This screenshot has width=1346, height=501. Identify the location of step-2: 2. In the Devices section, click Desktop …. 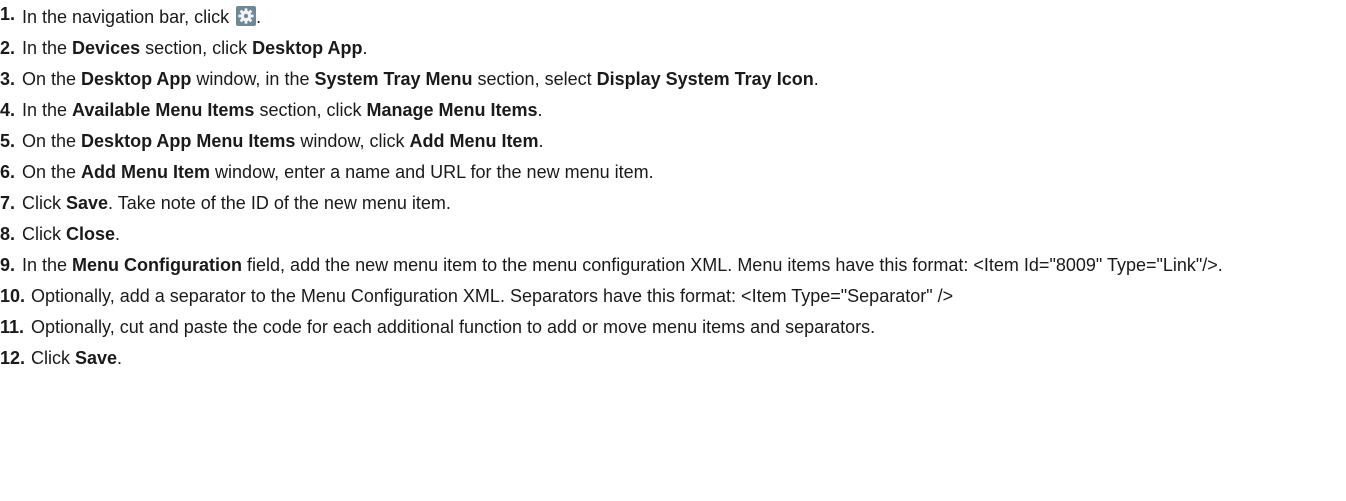
(673, 48).